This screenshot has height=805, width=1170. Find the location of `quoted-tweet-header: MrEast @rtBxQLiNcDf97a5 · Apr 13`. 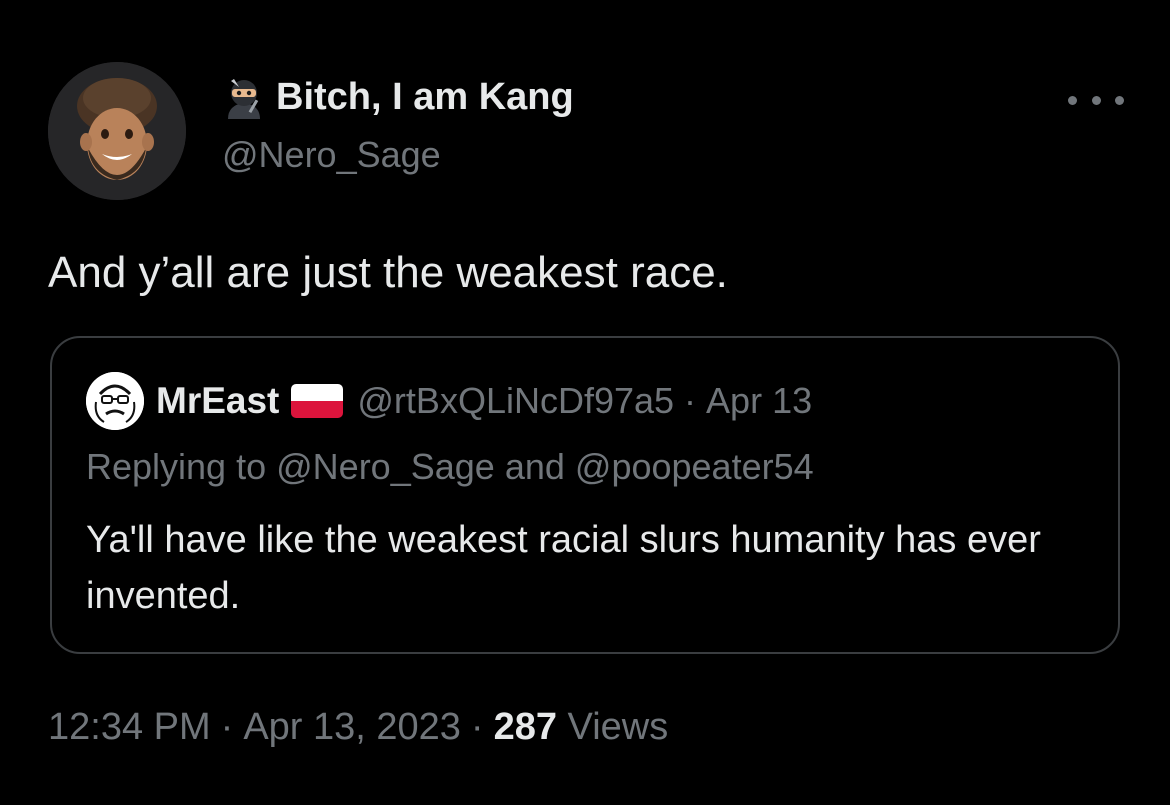

quoted-tweet-header: MrEast @rtBxQLiNcDf97a5 · Apr 13 is located at coordinates (484, 401).